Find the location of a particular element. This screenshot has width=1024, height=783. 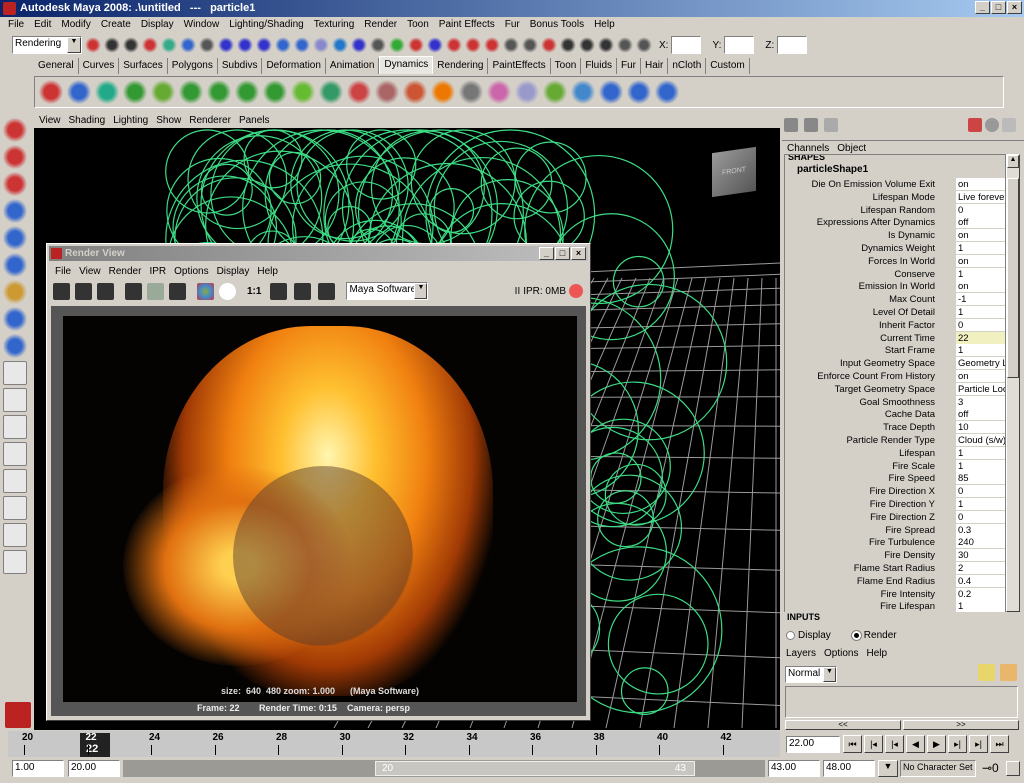

channel-row: Target Geometry Space Particle Loc is located at coordinates (895, 389).